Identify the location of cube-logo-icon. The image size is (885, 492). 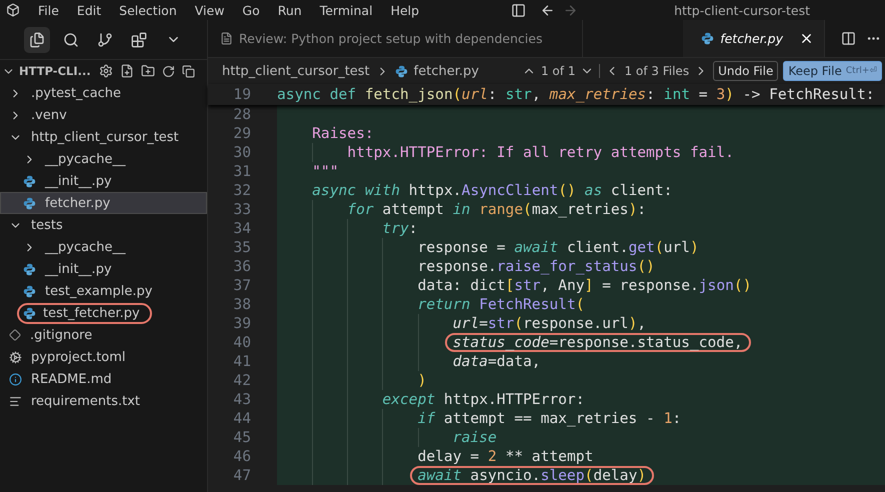
(13, 10).